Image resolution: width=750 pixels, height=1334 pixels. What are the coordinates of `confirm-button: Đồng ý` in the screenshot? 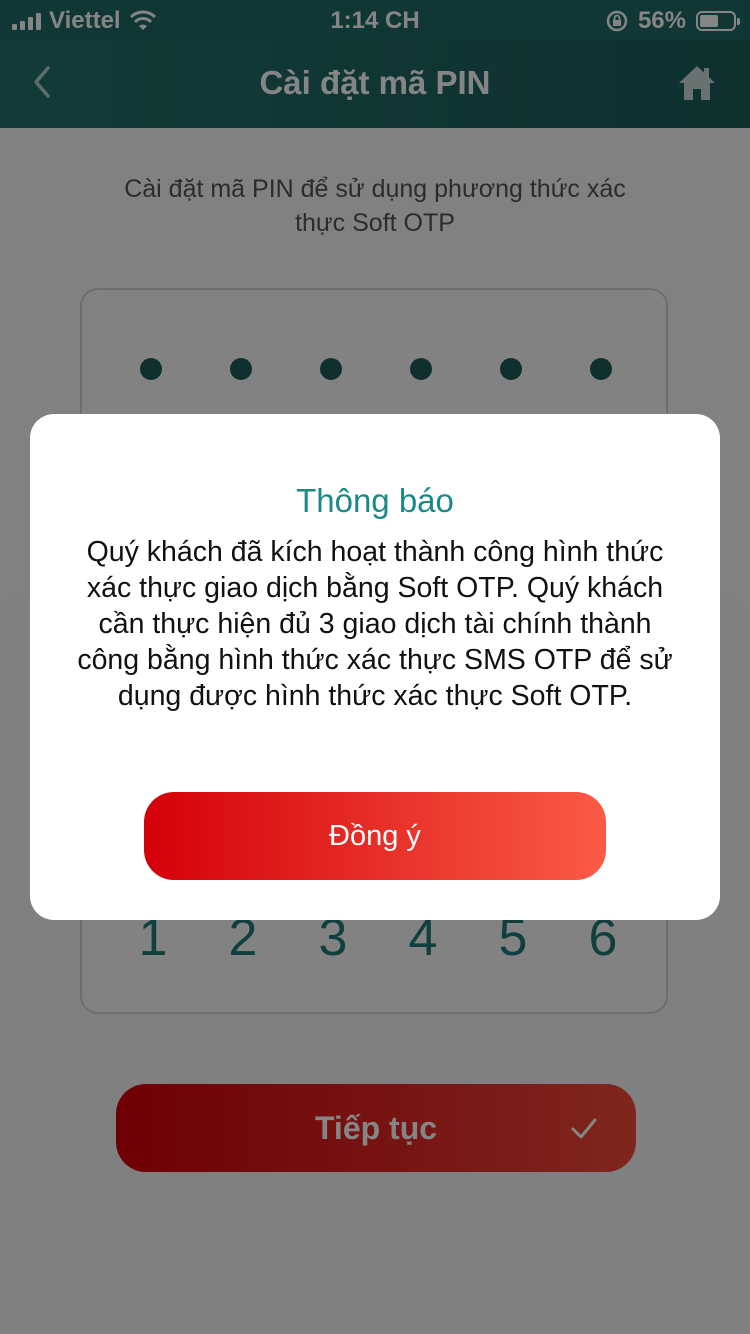 It's located at (375, 836).